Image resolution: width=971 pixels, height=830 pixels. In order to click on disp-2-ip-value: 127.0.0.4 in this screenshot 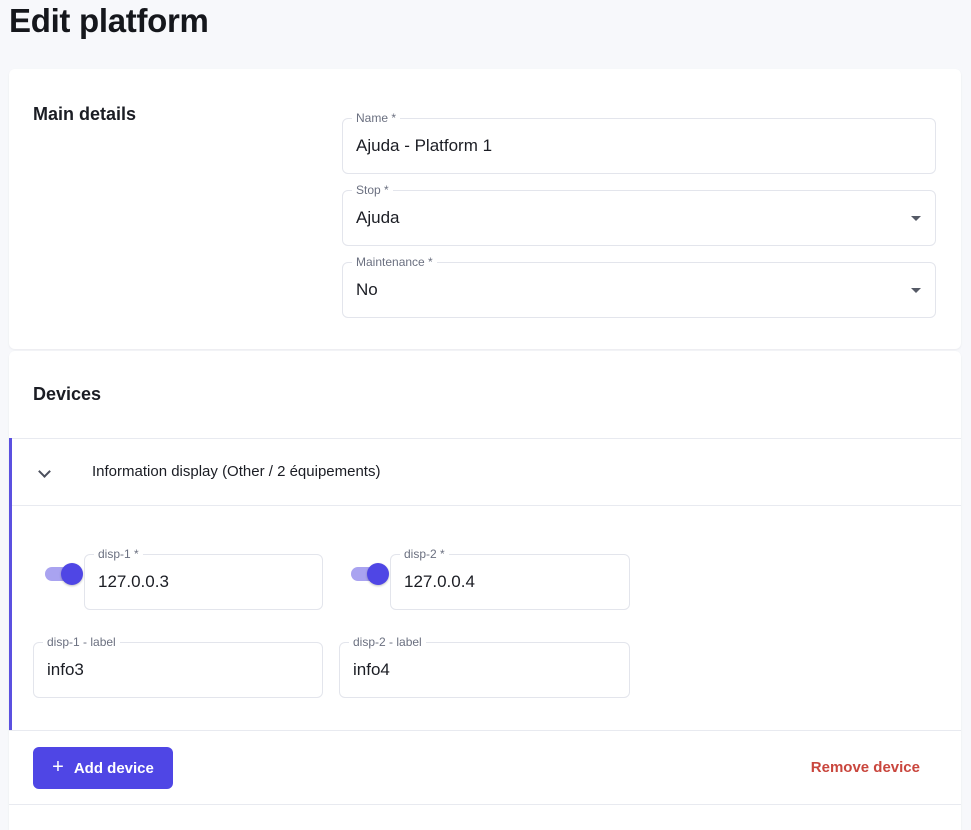, I will do `click(439, 582)`.